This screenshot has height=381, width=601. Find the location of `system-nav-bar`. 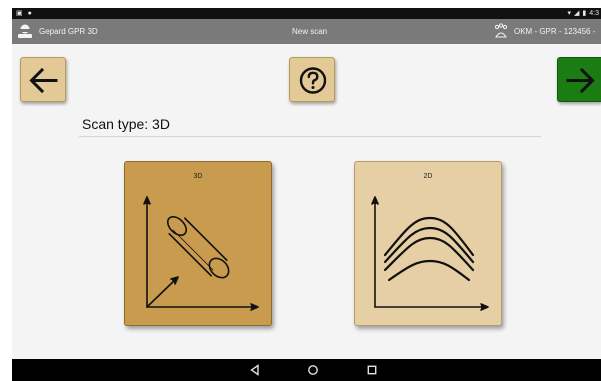

system-nav-bar is located at coordinates (306, 370).